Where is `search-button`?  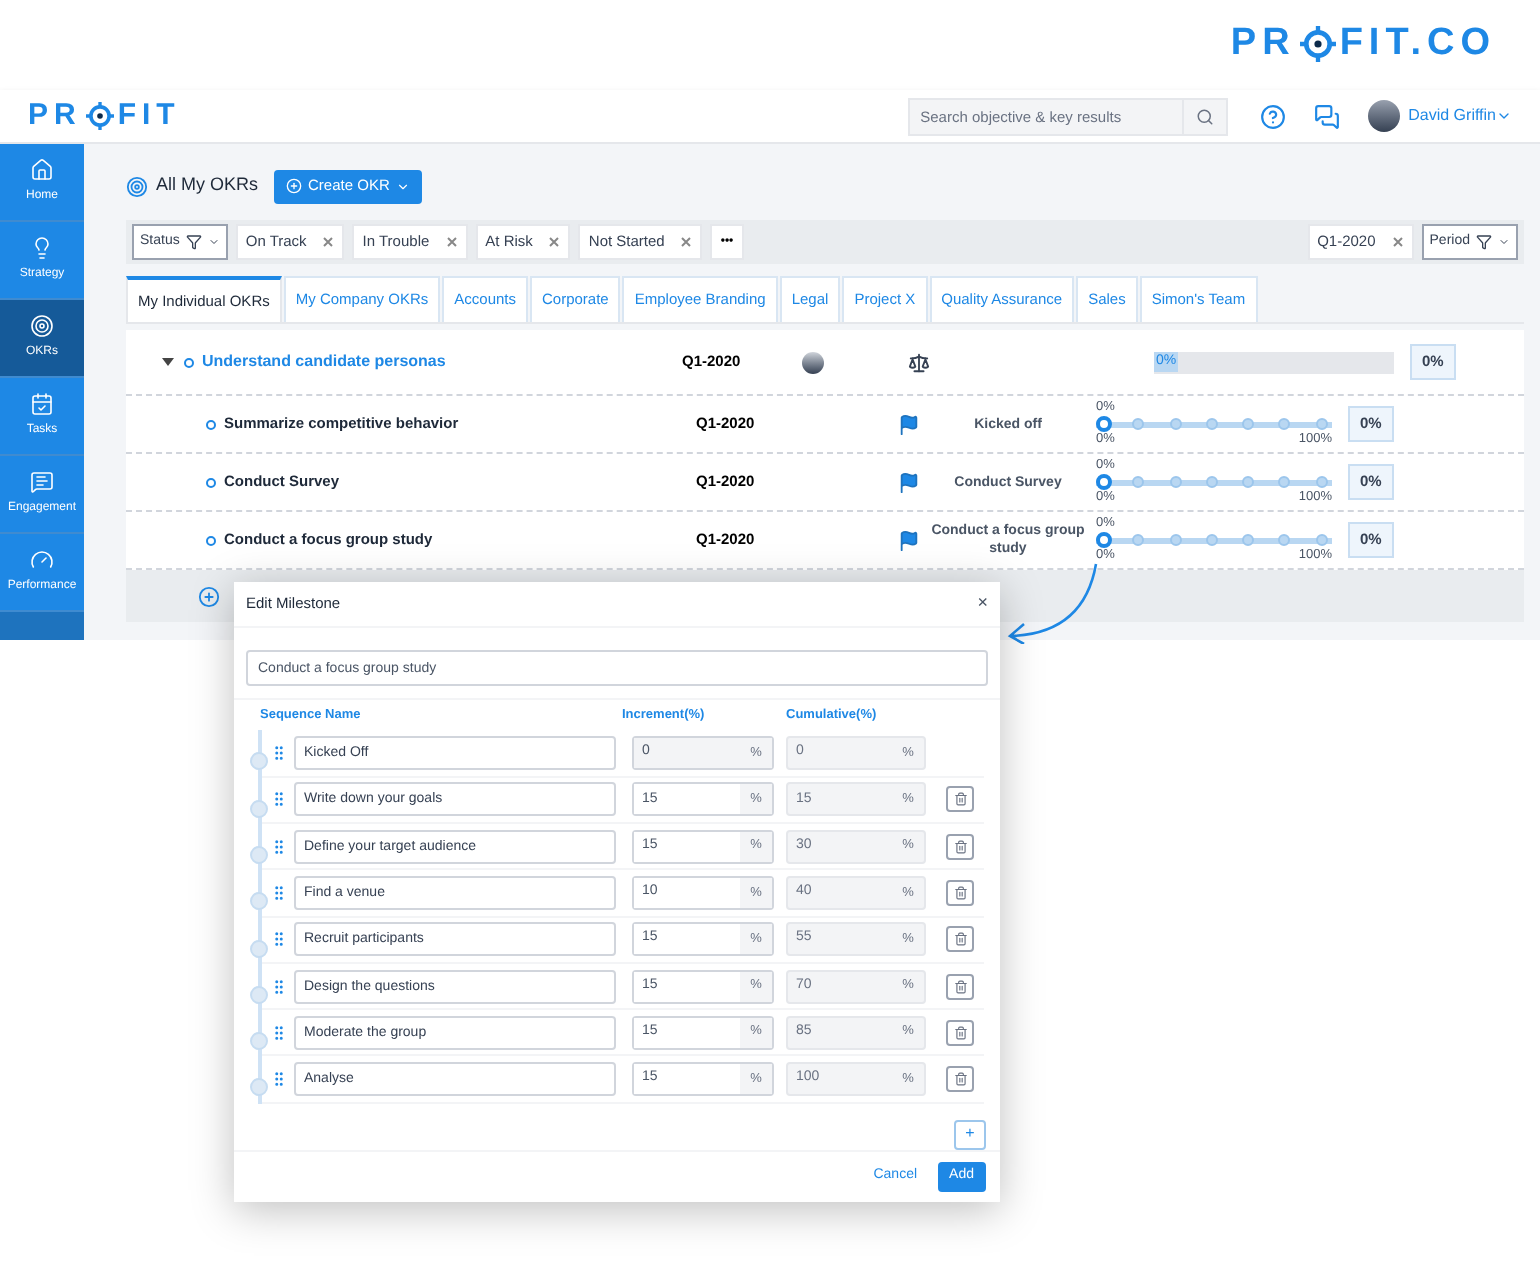
search-button is located at coordinates (1206, 116).